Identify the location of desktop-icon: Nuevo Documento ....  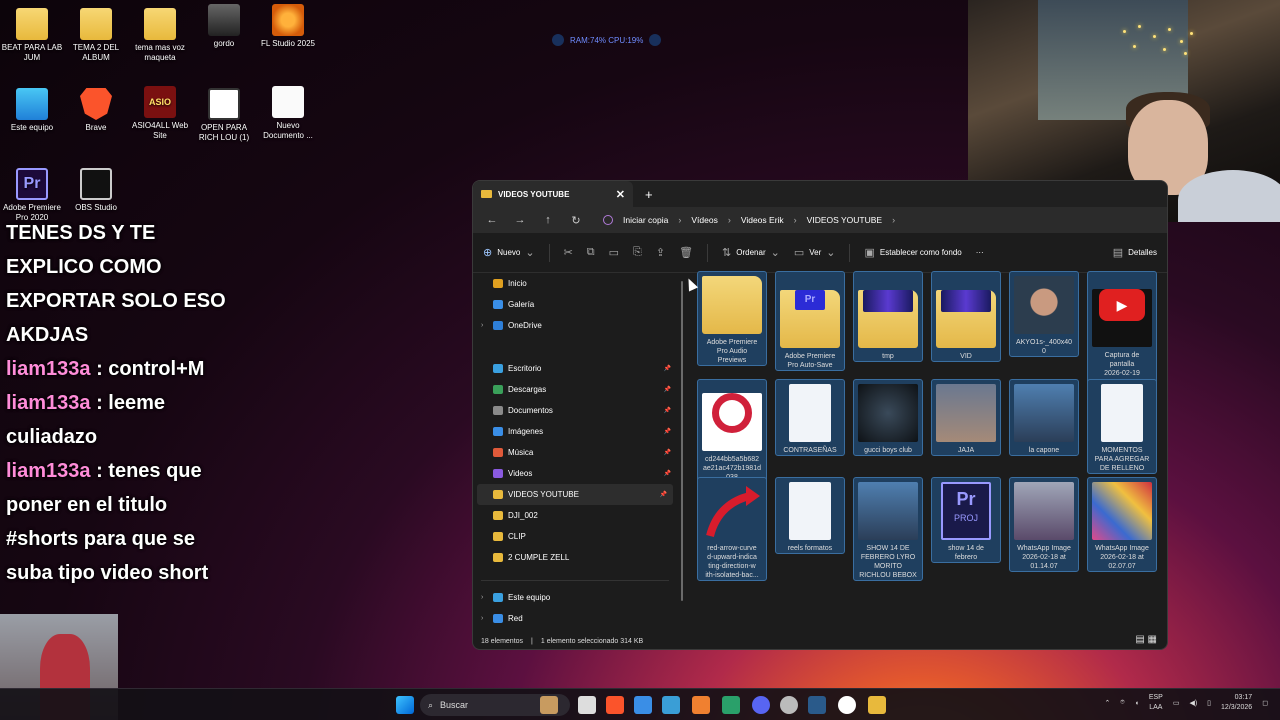
(288, 113).